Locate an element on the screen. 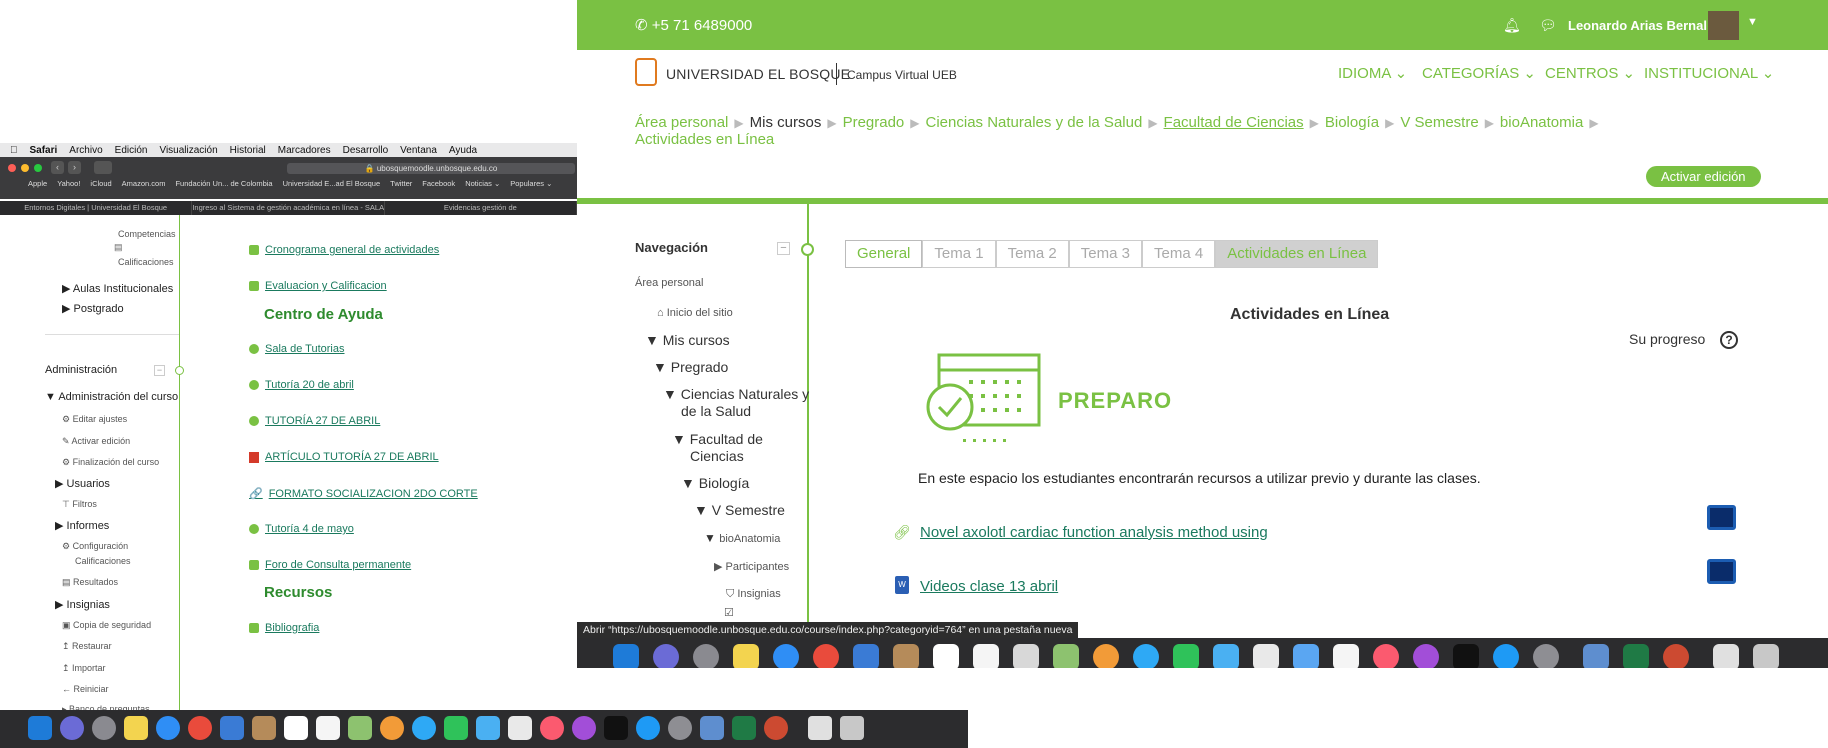  chat-icon: 💬︎ is located at coordinates (1548, 25).